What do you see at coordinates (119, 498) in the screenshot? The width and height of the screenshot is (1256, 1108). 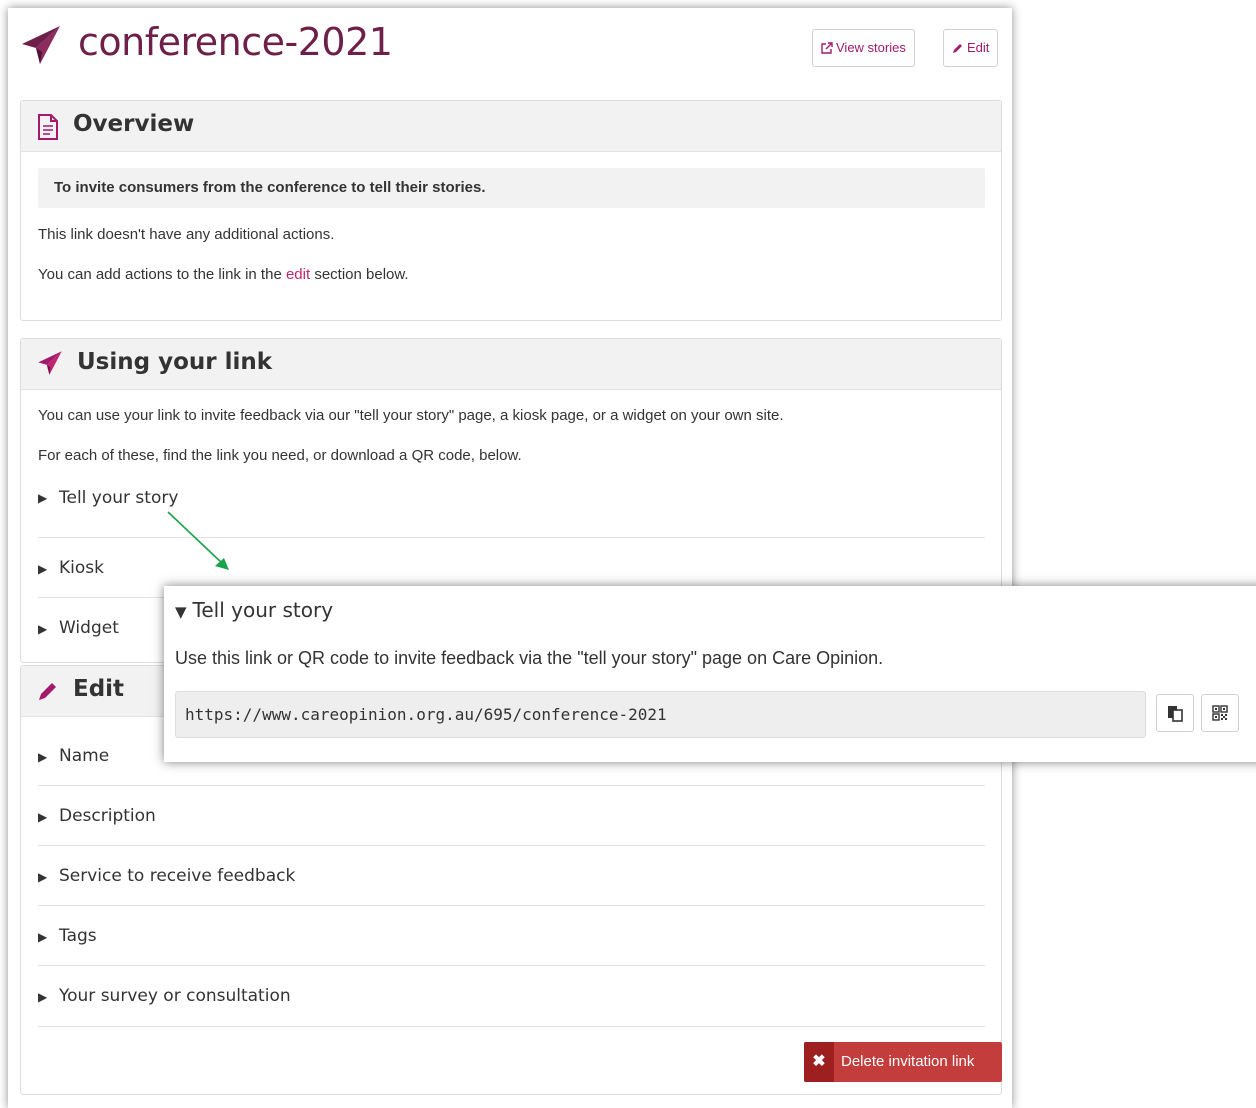 I see `toggle-label: Tell your story` at bounding box center [119, 498].